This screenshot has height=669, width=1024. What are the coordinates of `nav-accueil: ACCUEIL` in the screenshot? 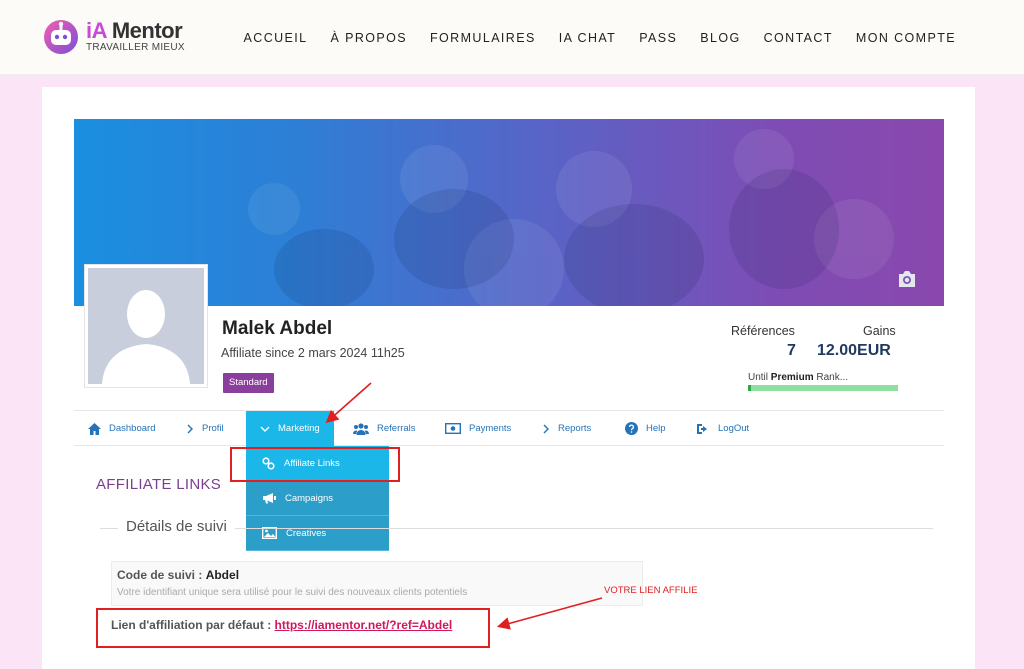 It's located at (276, 38).